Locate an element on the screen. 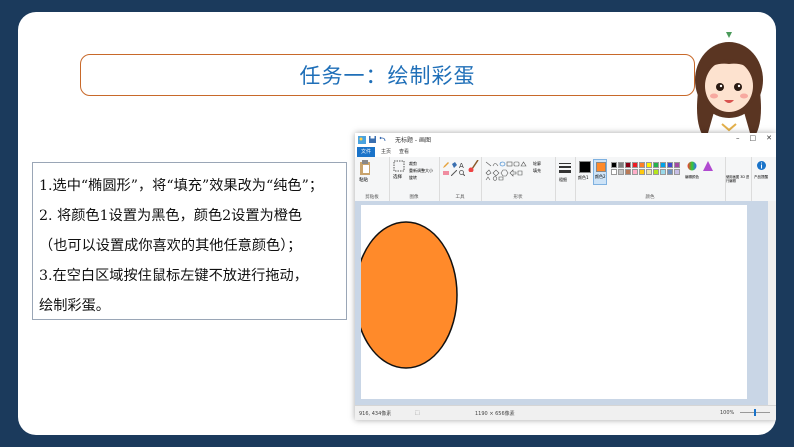 The image size is (794, 447). cartoon-girl-illustration is located at coordinates (729, 87).